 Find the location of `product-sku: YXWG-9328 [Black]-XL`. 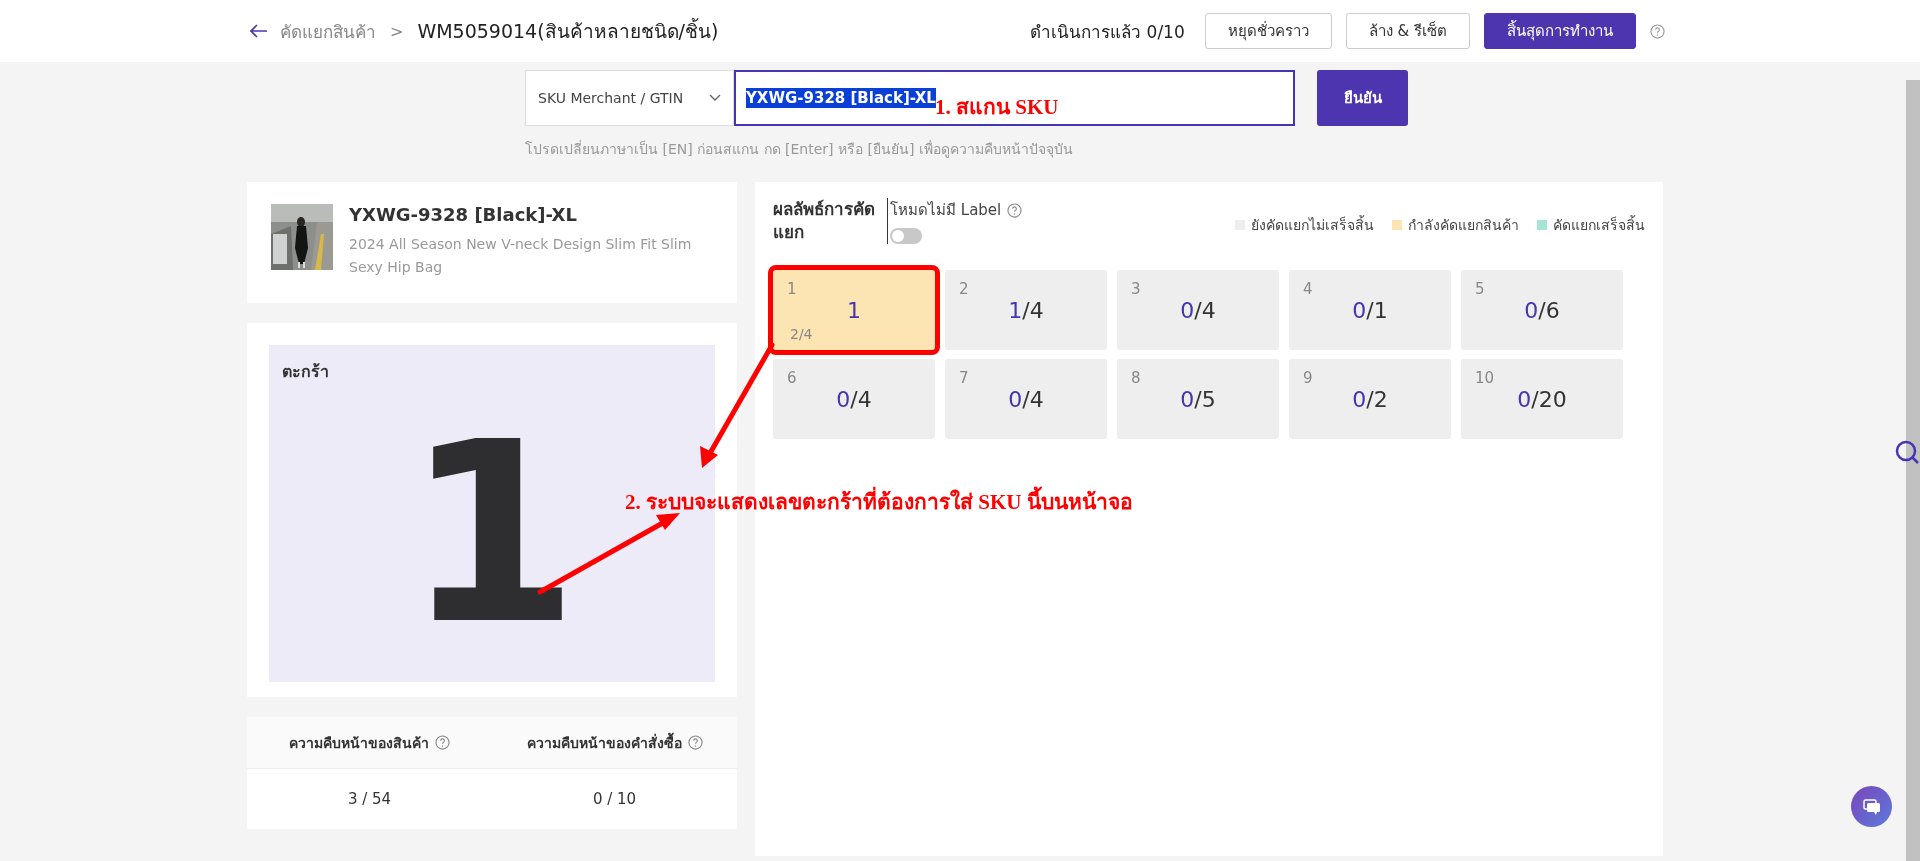

product-sku: YXWG-9328 [Black]-XL is located at coordinates (463, 214).